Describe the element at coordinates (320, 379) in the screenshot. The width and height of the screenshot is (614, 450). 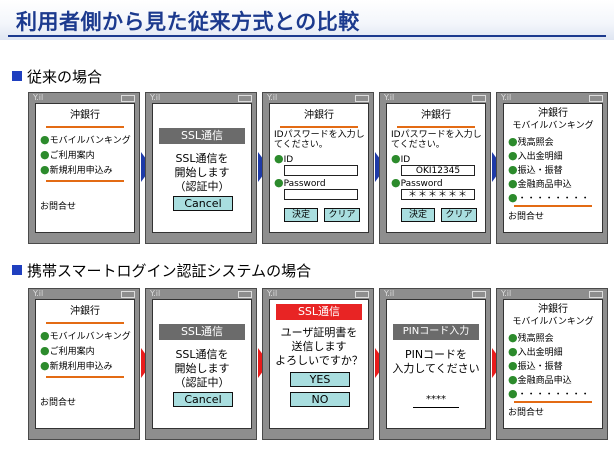
I see `yes-button: YES` at that location.